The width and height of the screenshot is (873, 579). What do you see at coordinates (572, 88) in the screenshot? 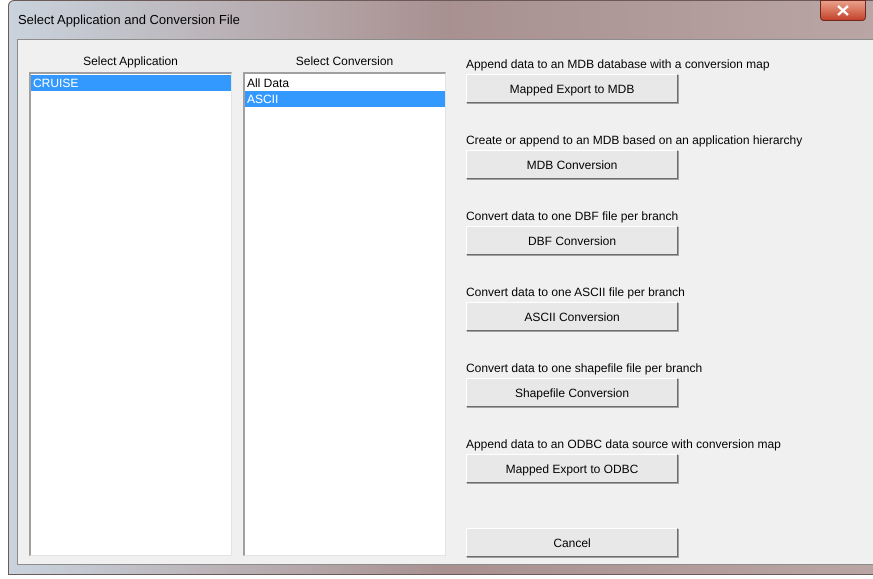
I see `action-button: Mapped Export to MDB` at bounding box center [572, 88].